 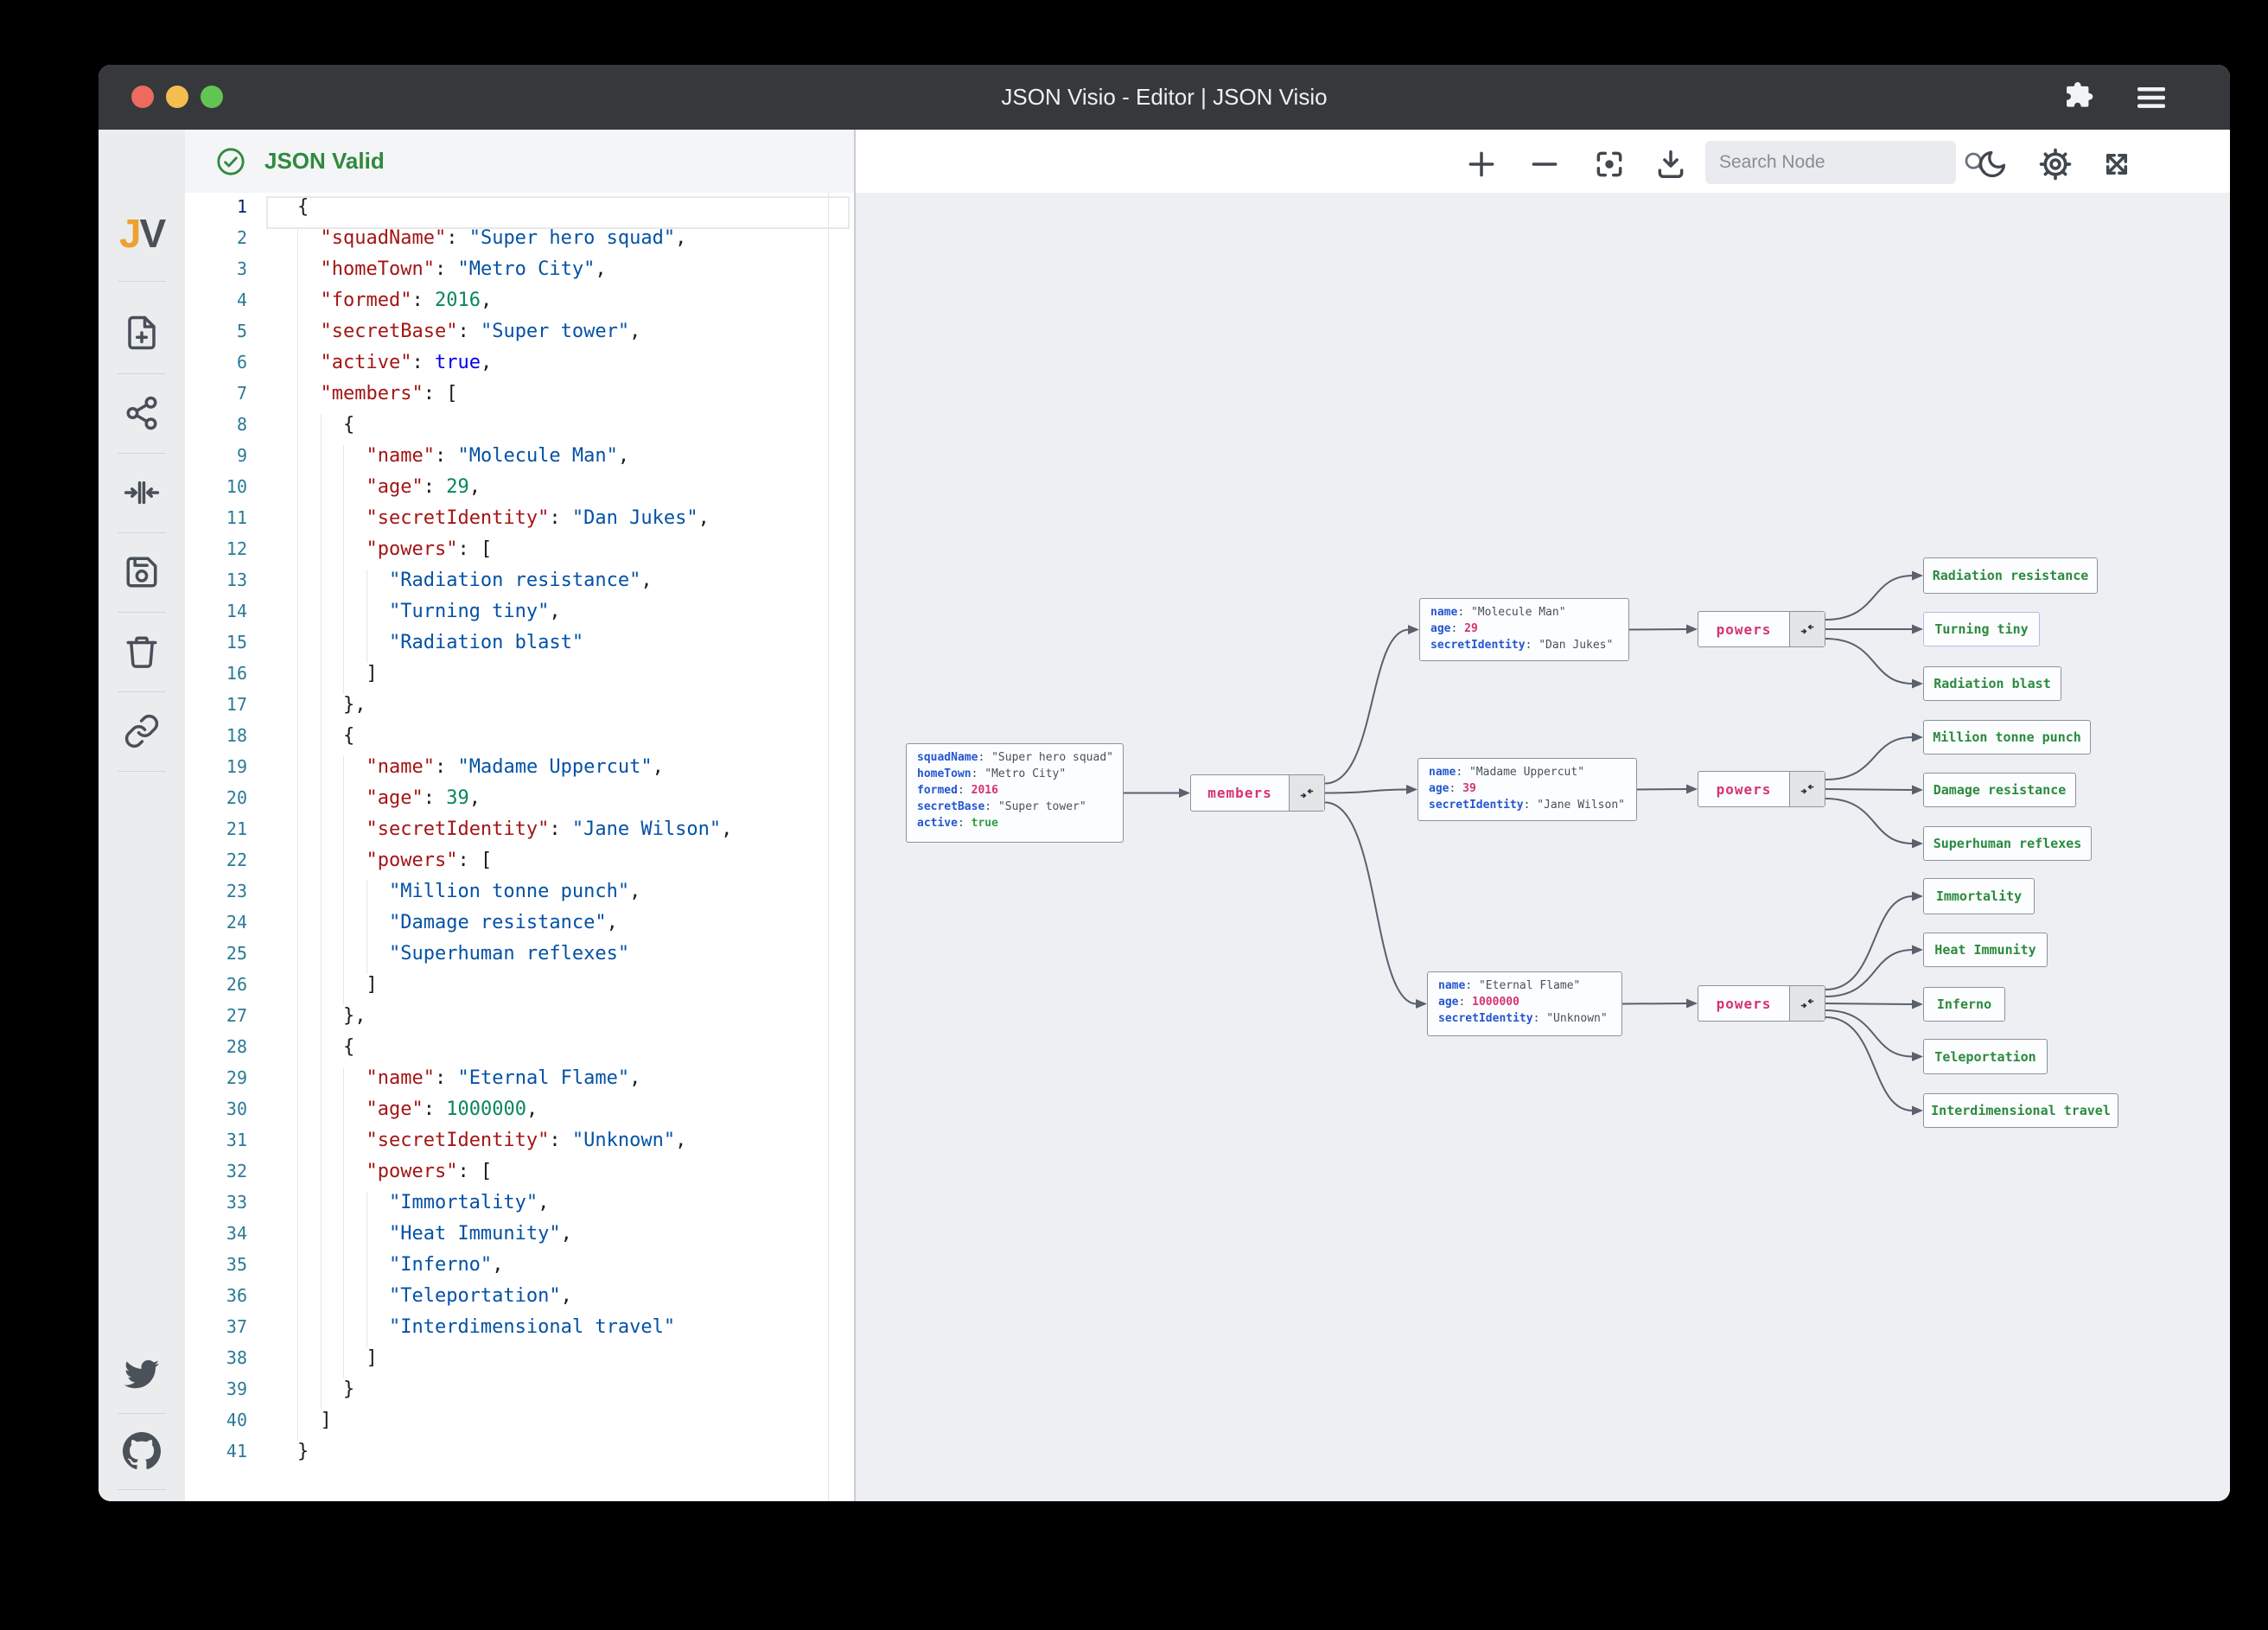 What do you see at coordinates (957, 823) in the screenshot?
I see `node-field-active: active: true` at bounding box center [957, 823].